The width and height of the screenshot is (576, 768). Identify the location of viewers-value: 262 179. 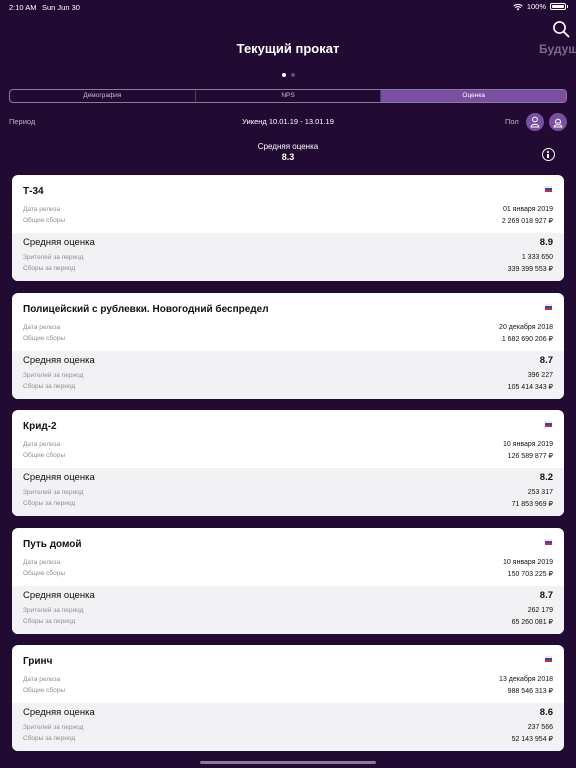
(540, 610).